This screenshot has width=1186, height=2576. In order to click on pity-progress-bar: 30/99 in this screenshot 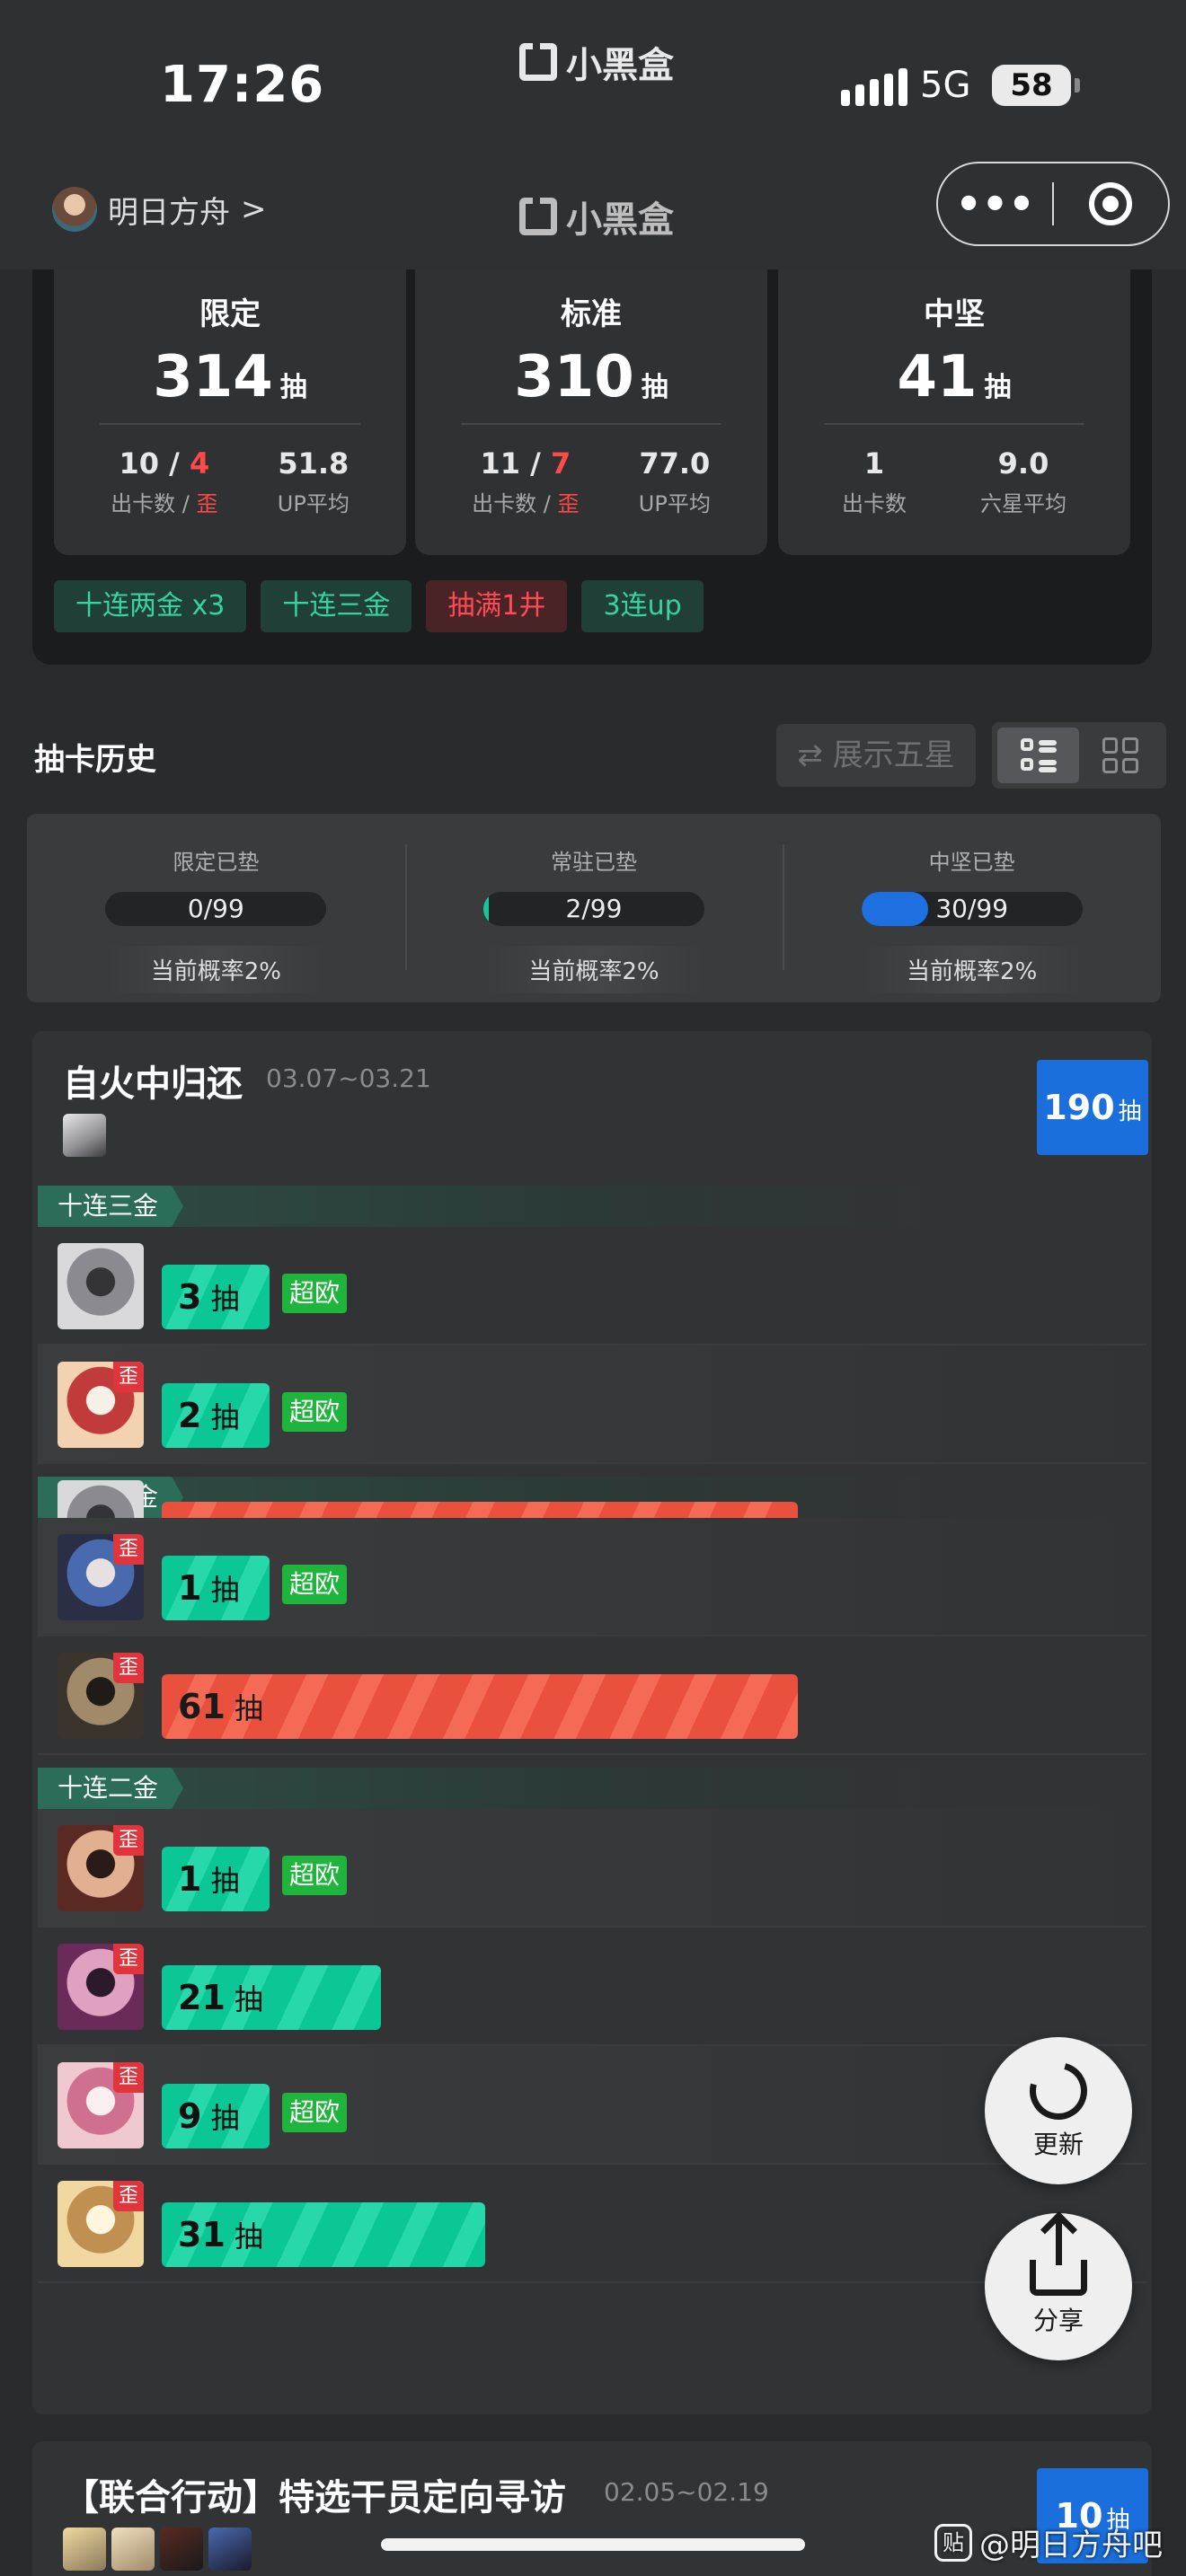, I will do `click(972, 909)`.